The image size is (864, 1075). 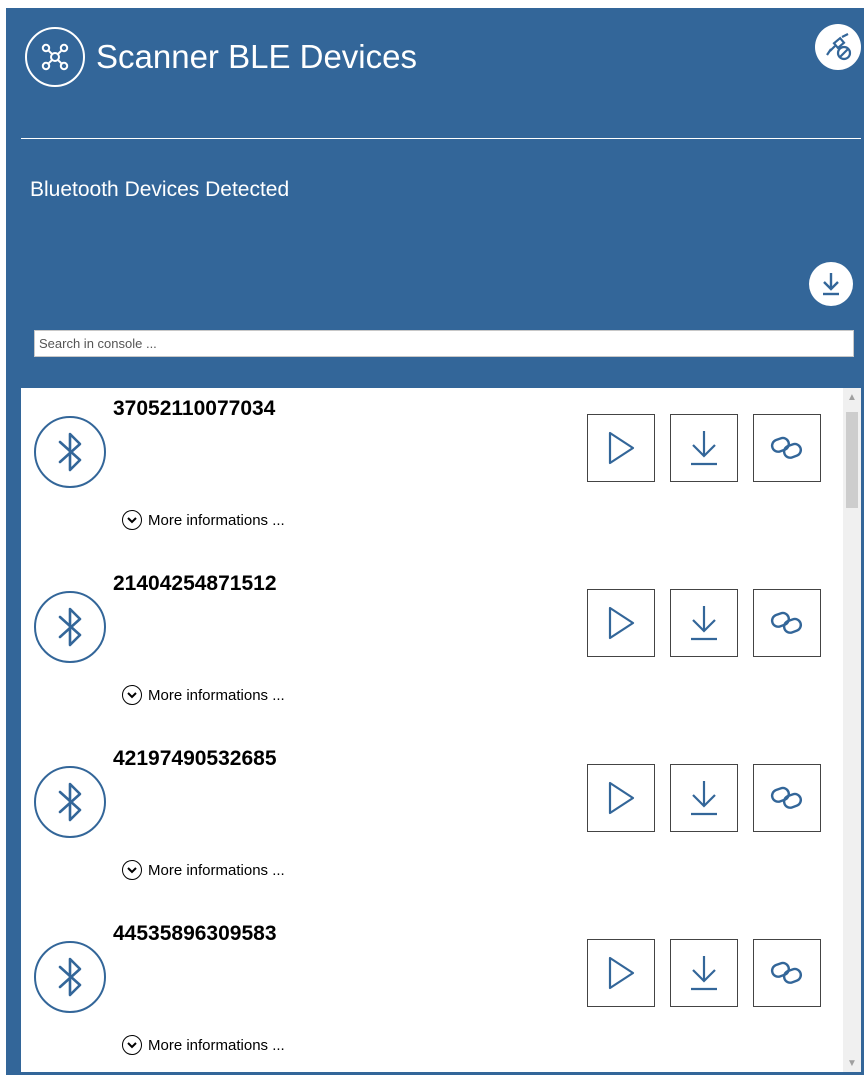 I want to click on device-name: 37052110077034, so click(x=194, y=408).